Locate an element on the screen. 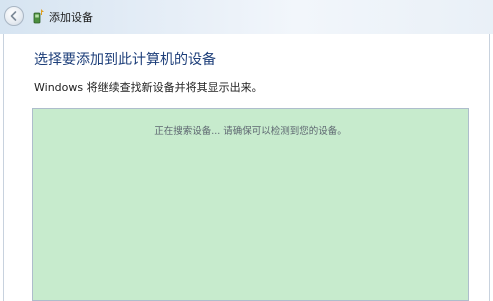 This screenshot has height=301, width=493. window-title: 添加设备 is located at coordinates (71, 17).